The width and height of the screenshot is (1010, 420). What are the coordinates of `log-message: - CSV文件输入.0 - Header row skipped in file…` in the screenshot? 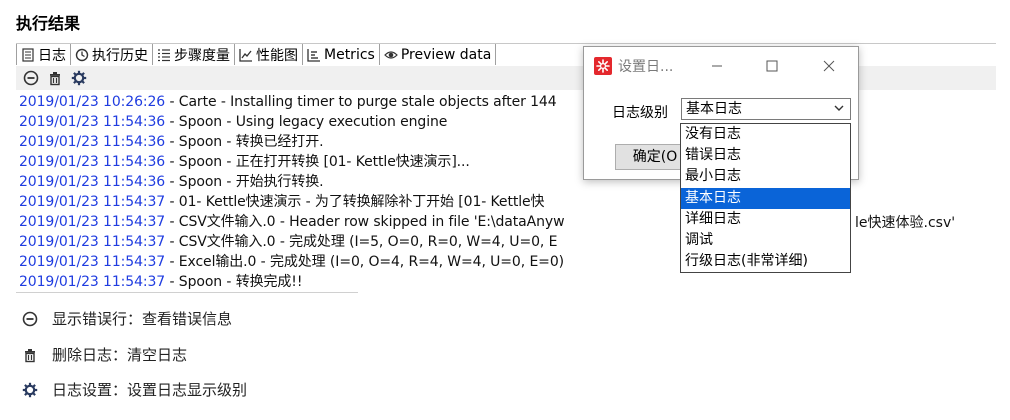 It's located at (365, 222).